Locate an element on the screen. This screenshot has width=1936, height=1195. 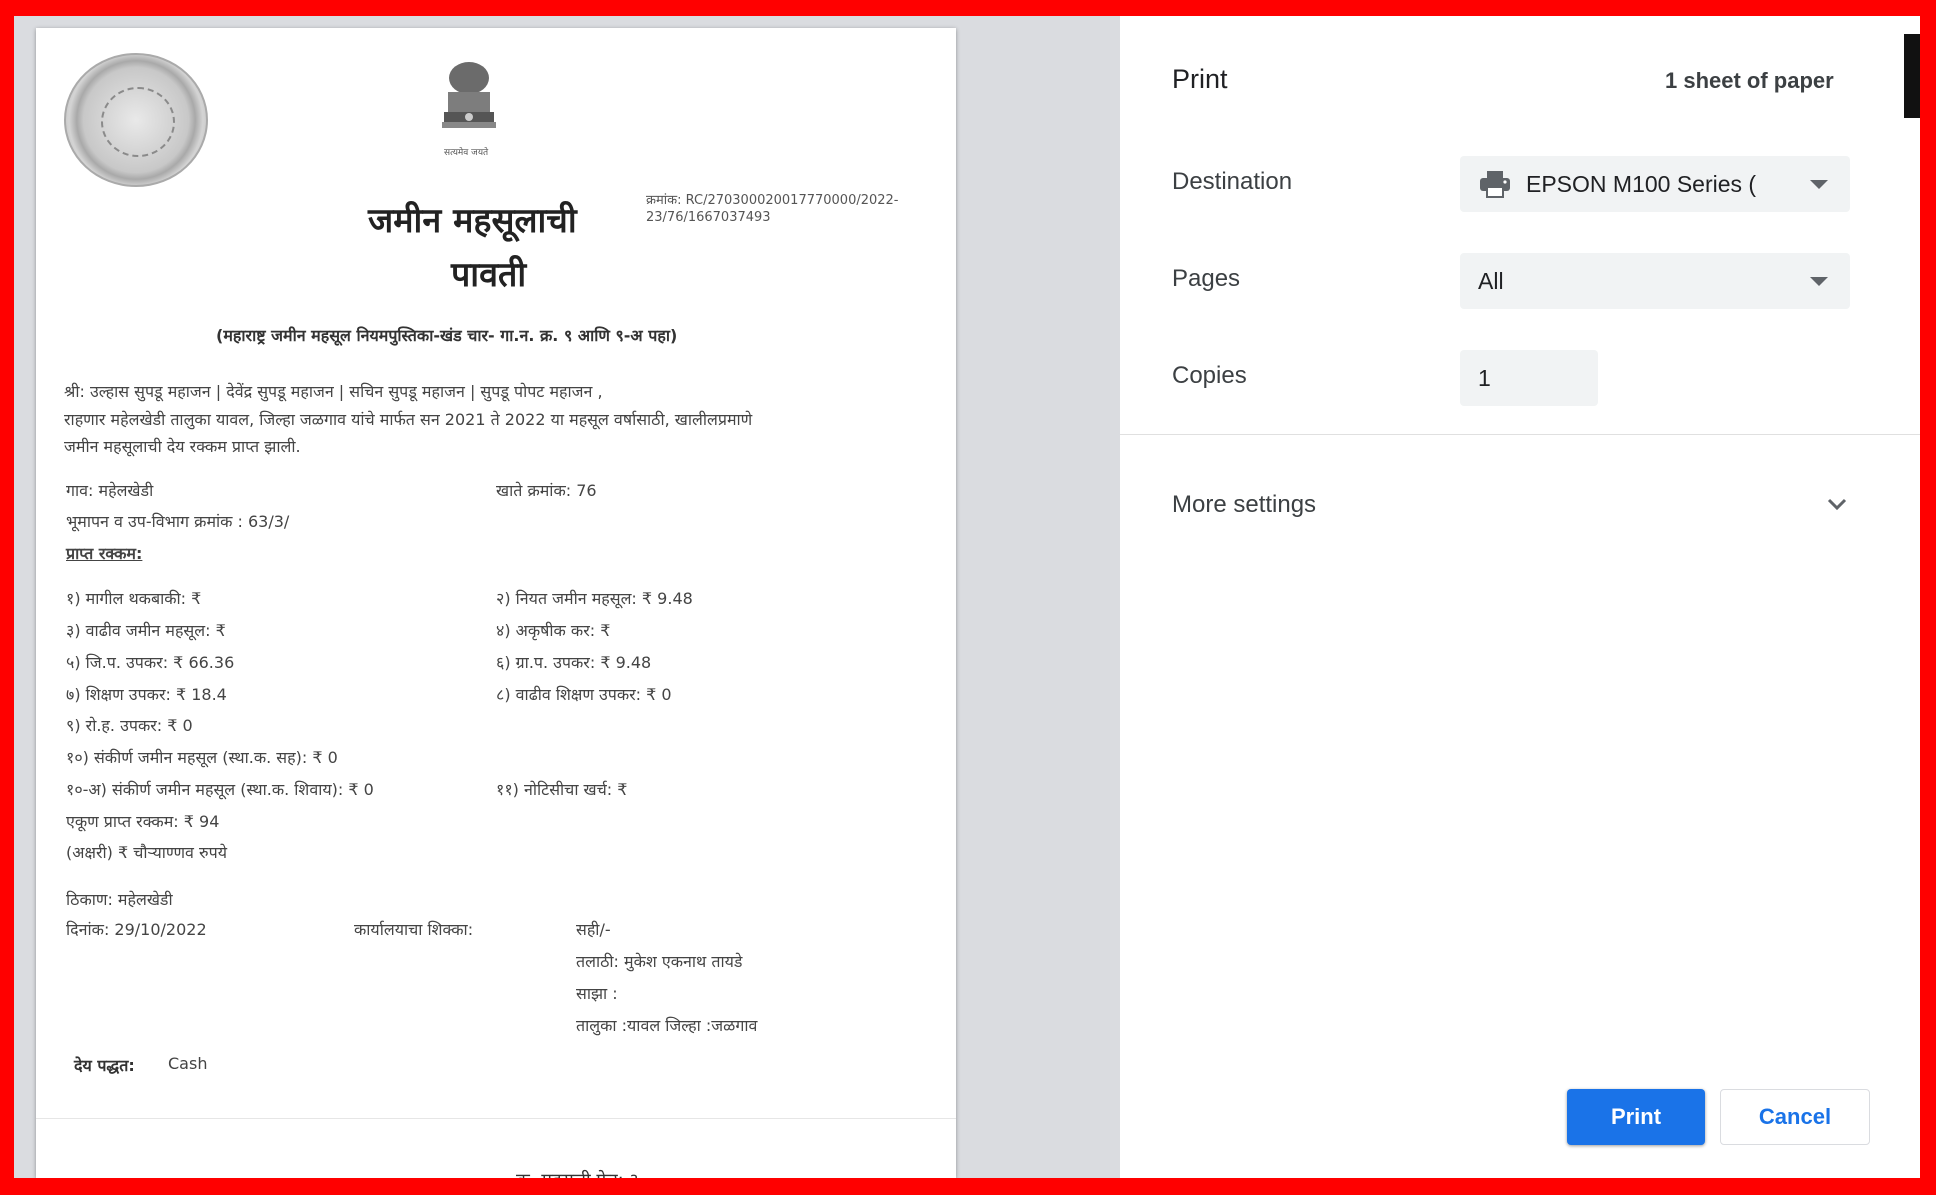
receipt-title-line2: पावती is located at coordinates (489, 275).